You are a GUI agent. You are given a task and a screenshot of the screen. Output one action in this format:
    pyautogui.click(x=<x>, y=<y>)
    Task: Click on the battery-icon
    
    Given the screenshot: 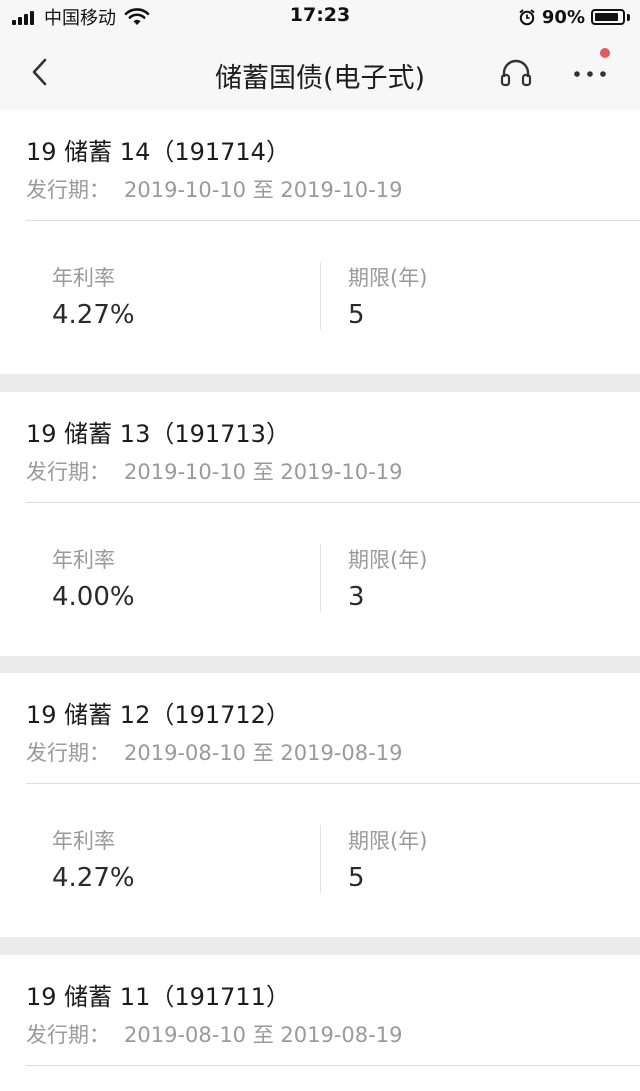 What is the action you would take?
    pyautogui.click(x=608, y=17)
    